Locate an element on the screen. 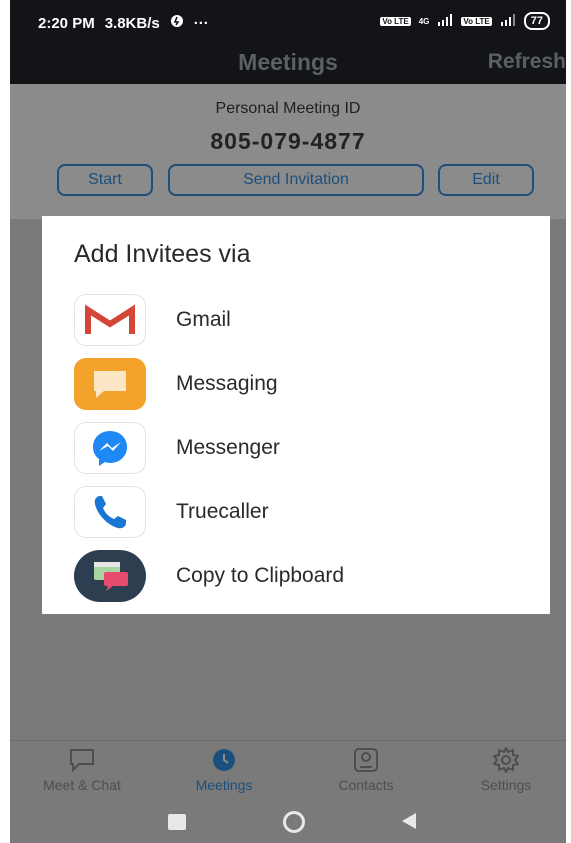 Image resolution: width=571 pixels, height=843 pixels. app-bar: Meetings Refresh is located at coordinates (288, 64).